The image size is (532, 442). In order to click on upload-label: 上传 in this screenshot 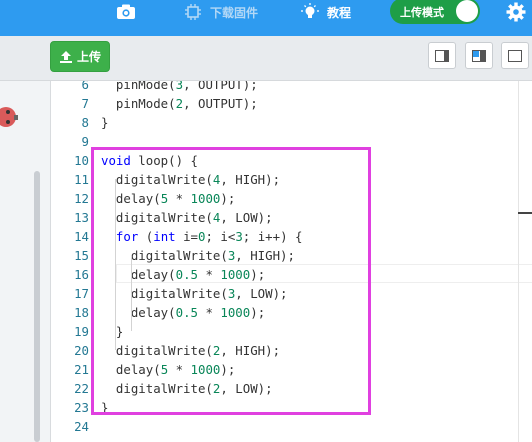, I will do `click(88, 57)`.